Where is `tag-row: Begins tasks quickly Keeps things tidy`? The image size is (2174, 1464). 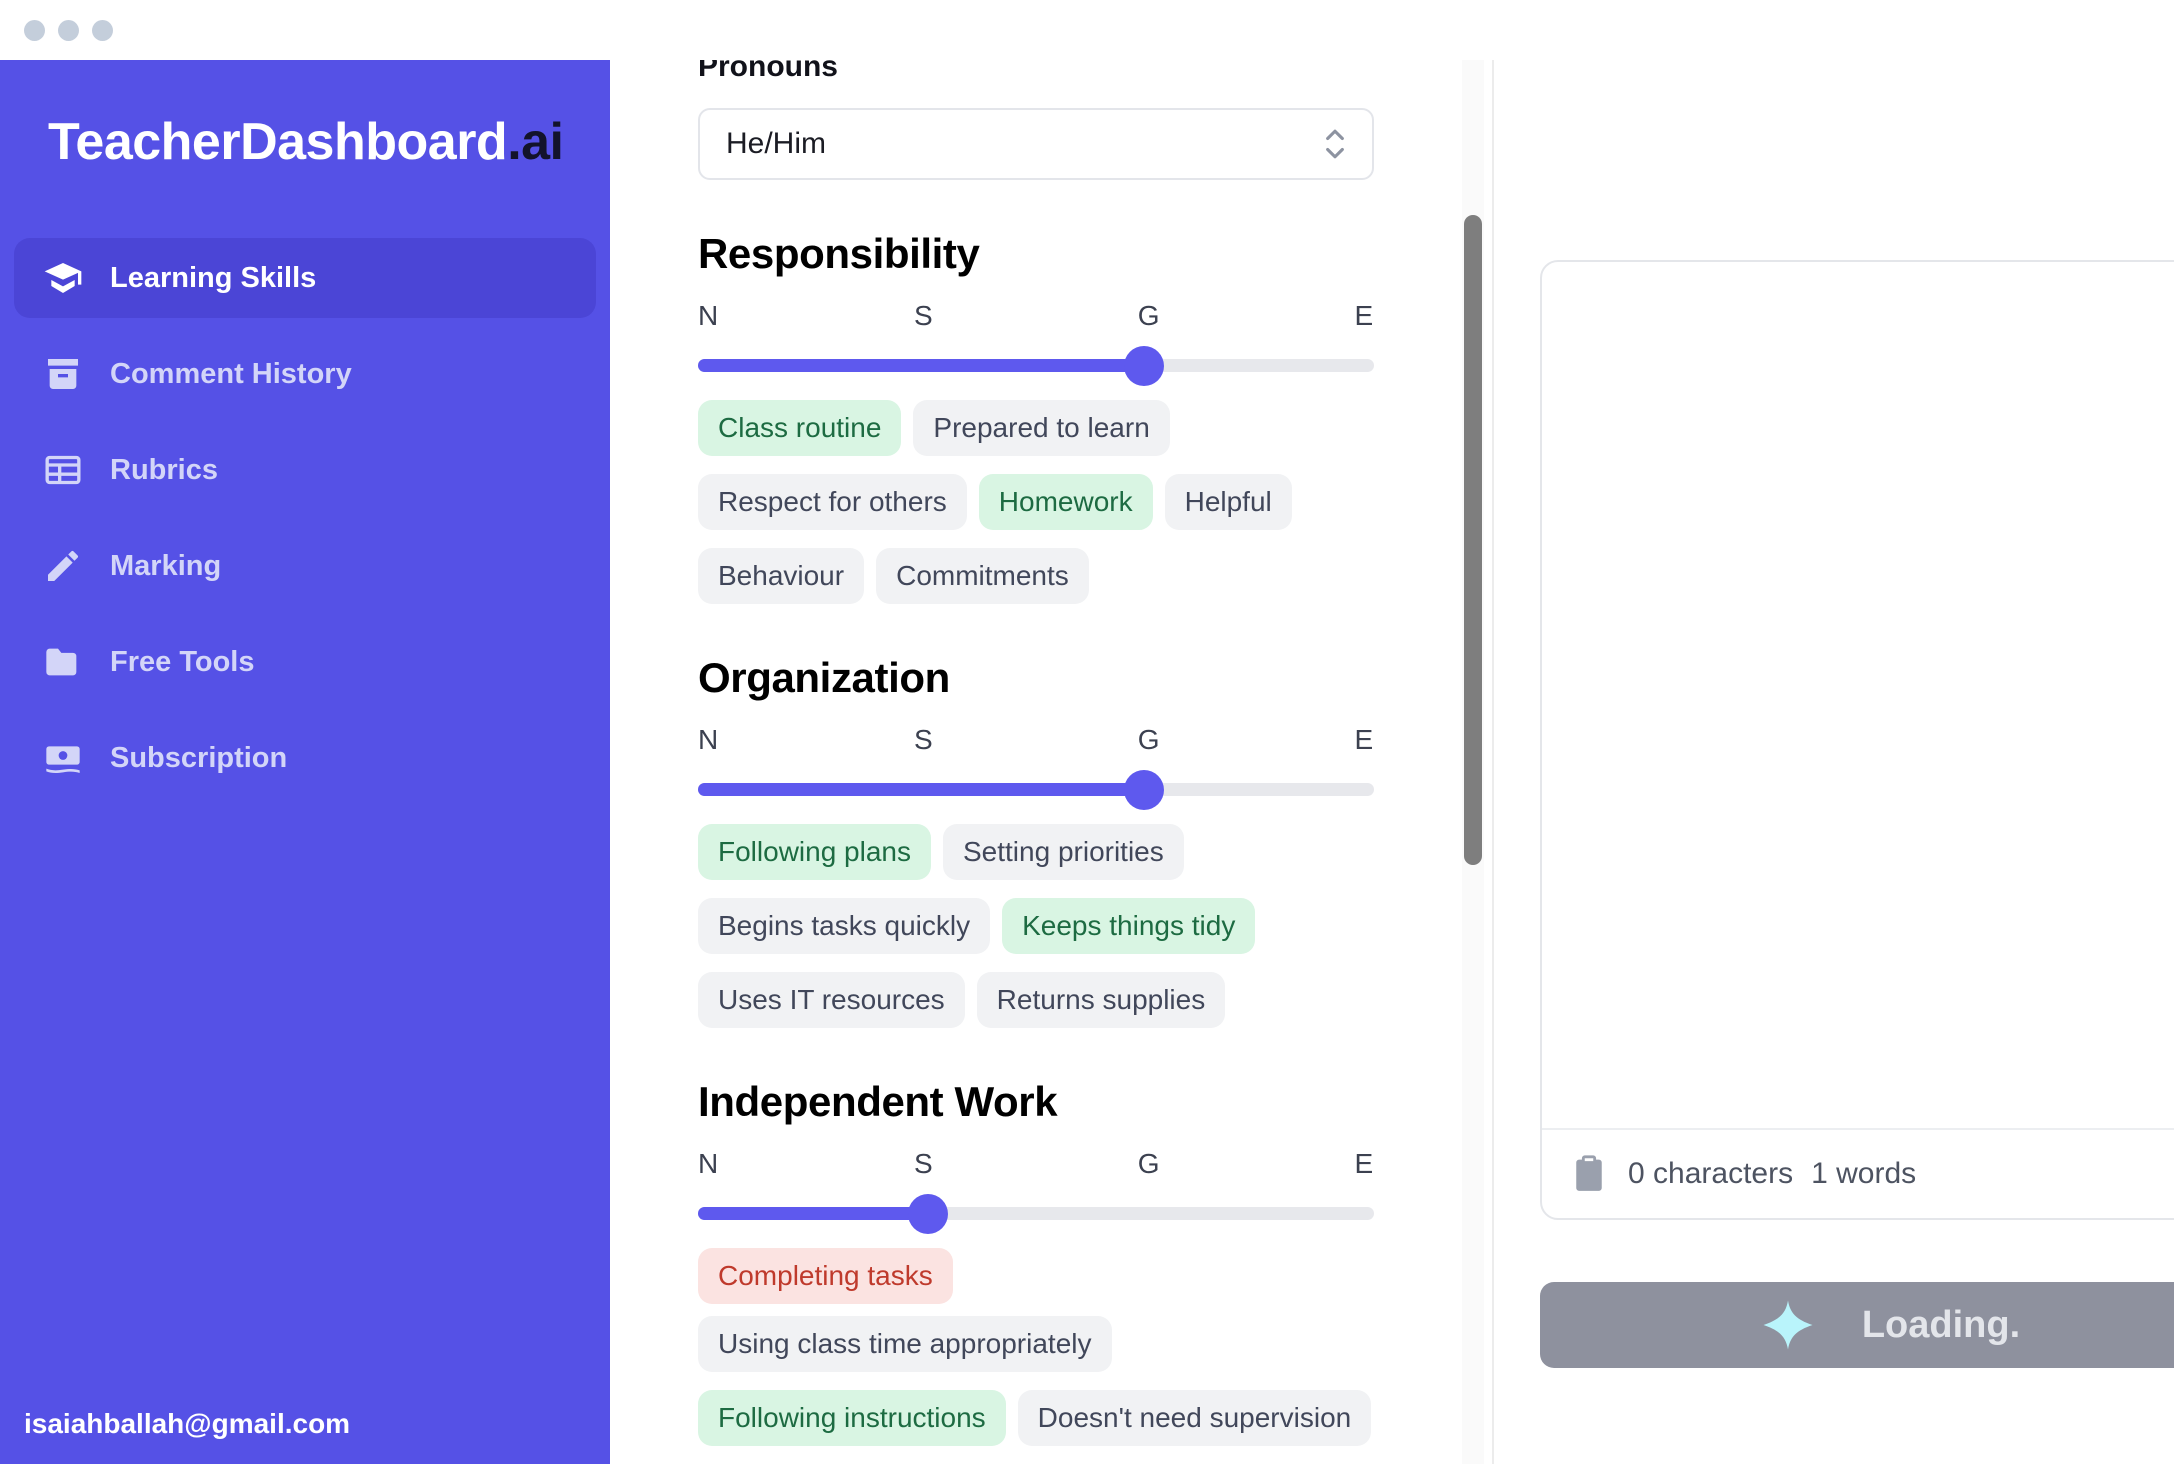 tag-row: Begins tasks quickly Keeps things tidy is located at coordinates (1036, 926).